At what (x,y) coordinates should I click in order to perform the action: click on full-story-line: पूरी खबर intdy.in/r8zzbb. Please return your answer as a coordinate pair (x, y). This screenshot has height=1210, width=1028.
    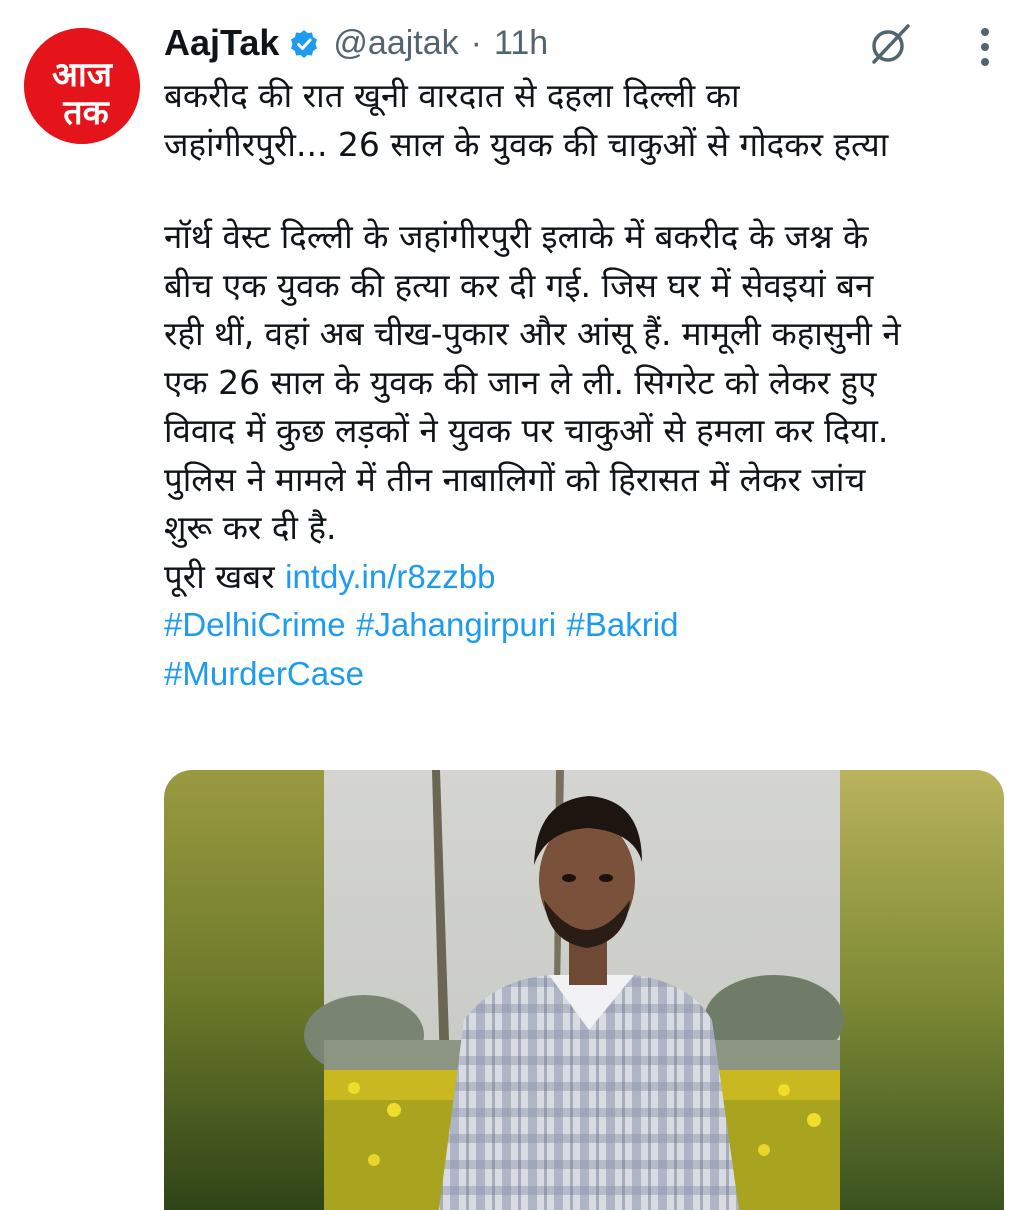
    Looking at the image, I should click on (584, 577).